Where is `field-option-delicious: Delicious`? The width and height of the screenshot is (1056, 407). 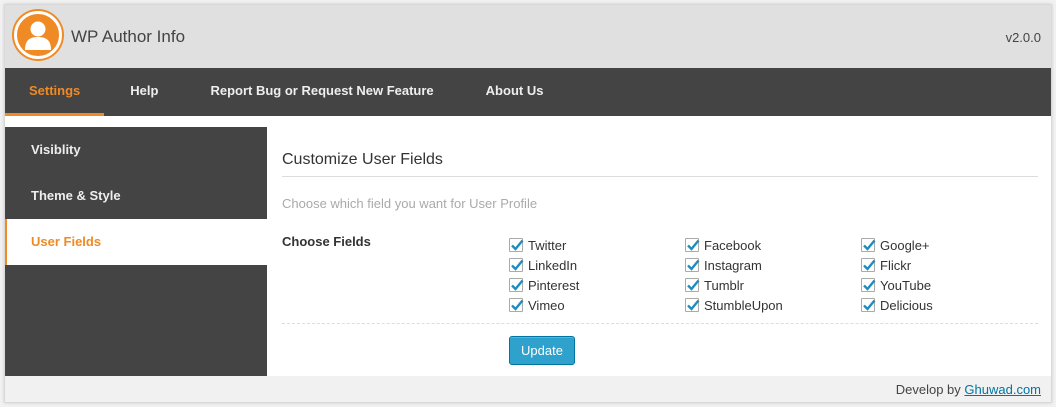 field-option-delicious: Delicious is located at coordinates (897, 305).